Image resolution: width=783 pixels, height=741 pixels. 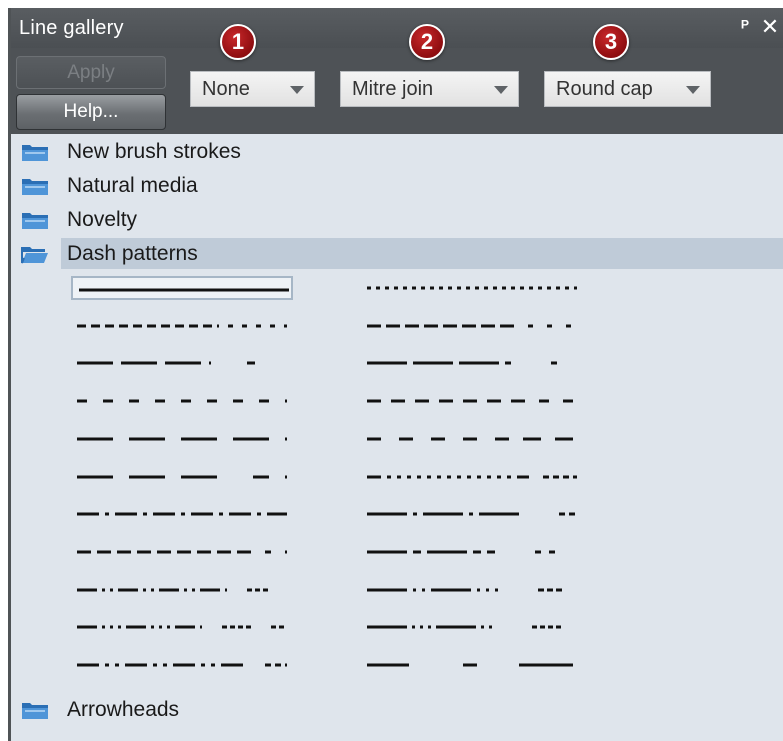 What do you see at coordinates (427, 42) in the screenshot?
I see `callout-badge-2: 2` at bounding box center [427, 42].